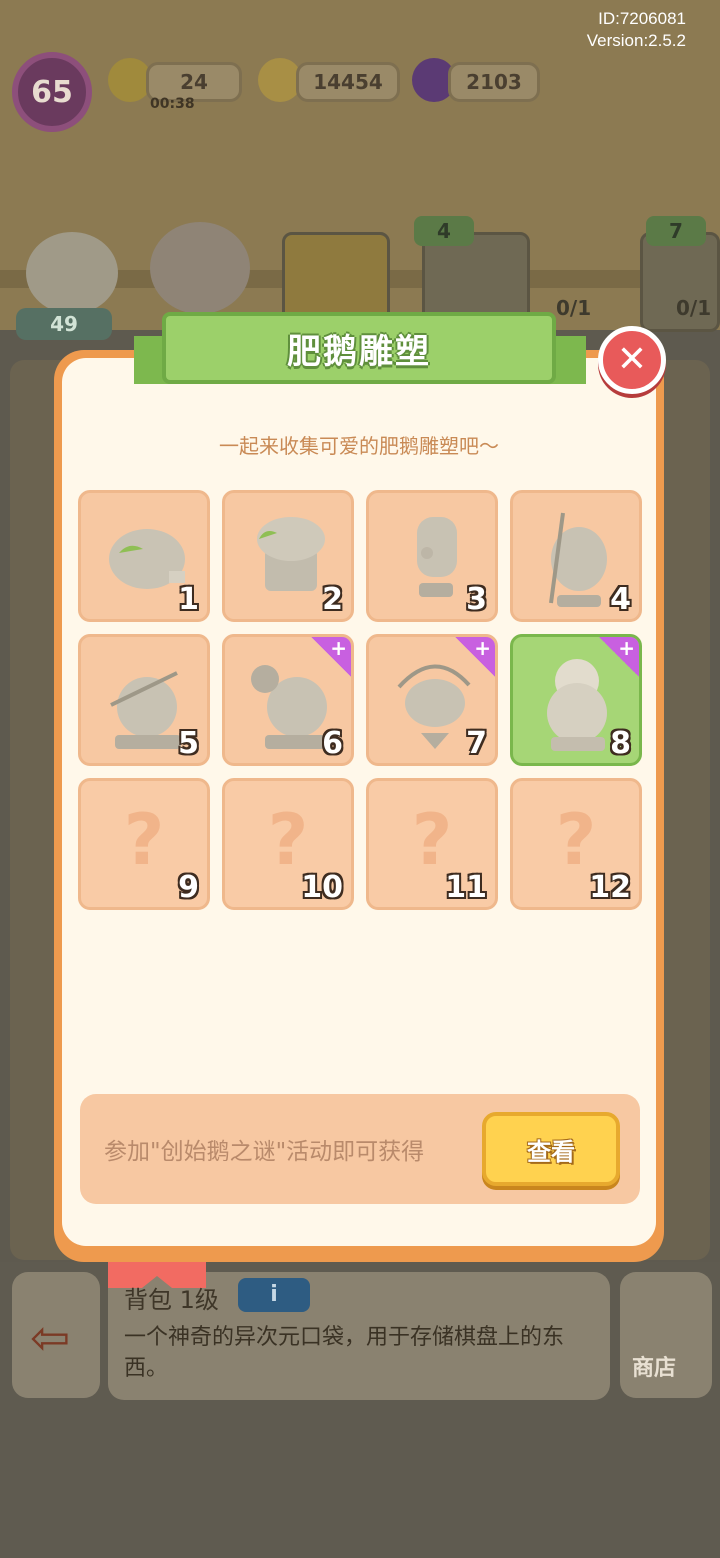 The height and width of the screenshot is (1558, 720). Describe the element at coordinates (466, 887) in the screenshot. I see `statue-number: 11` at that location.